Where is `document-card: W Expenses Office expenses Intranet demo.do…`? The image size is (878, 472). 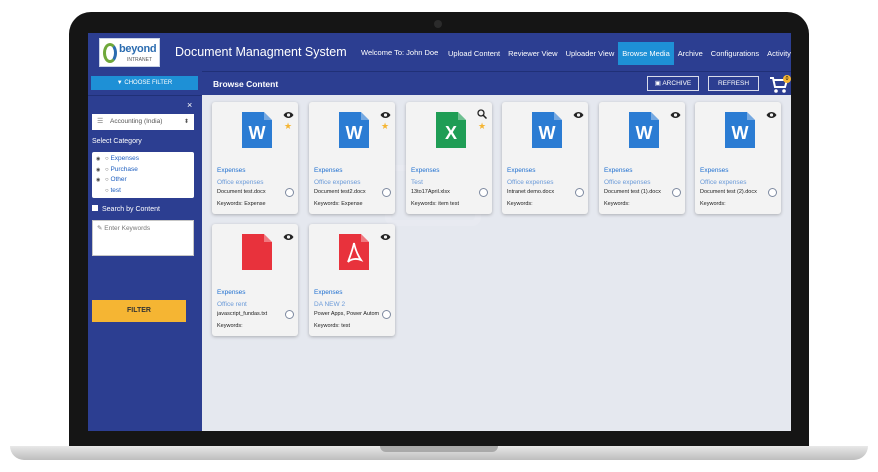 document-card: W Expenses Office expenses Intranet demo.do… is located at coordinates (545, 158).